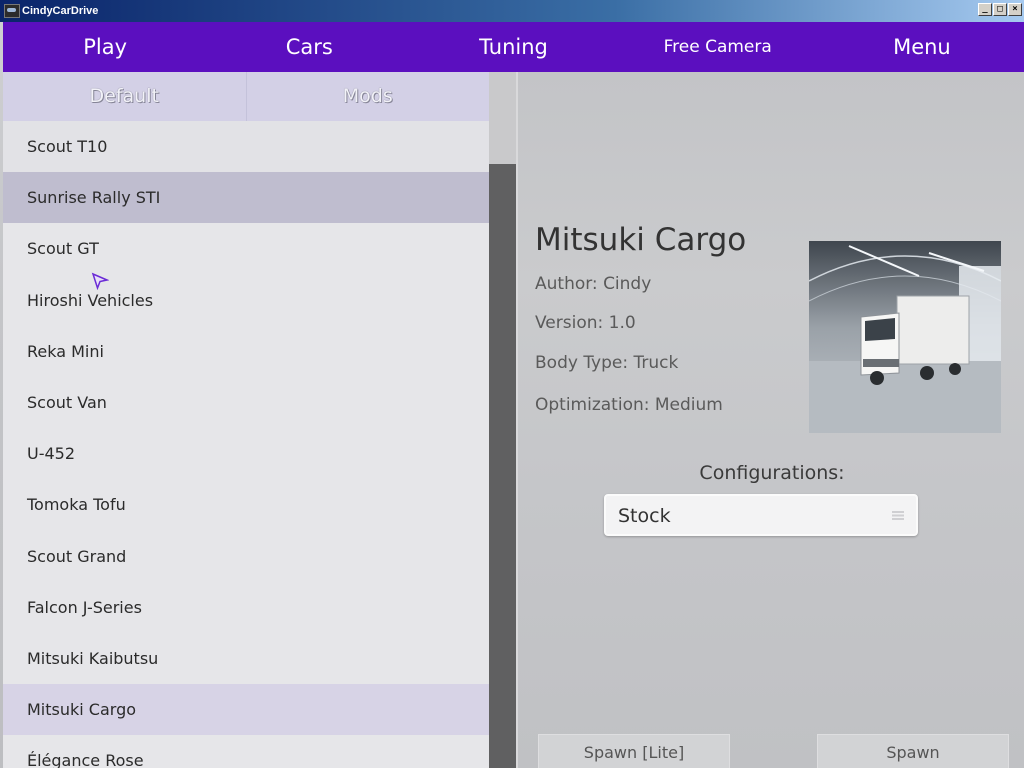 The height and width of the screenshot is (768, 1024). I want to click on nav-free-camera: Free Camera, so click(718, 47).